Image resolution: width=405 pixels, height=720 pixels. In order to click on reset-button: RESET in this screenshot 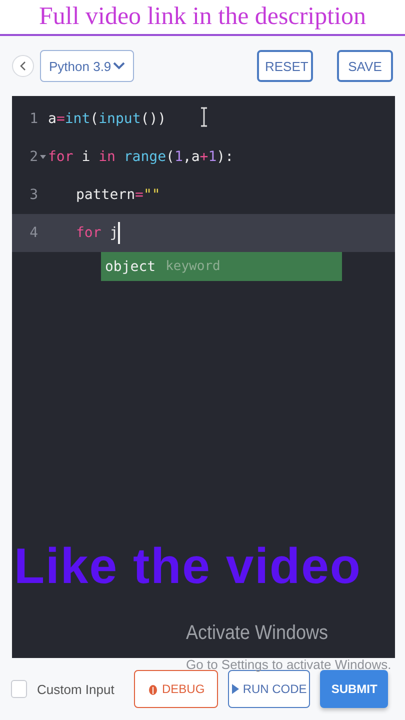, I will do `click(285, 66)`.